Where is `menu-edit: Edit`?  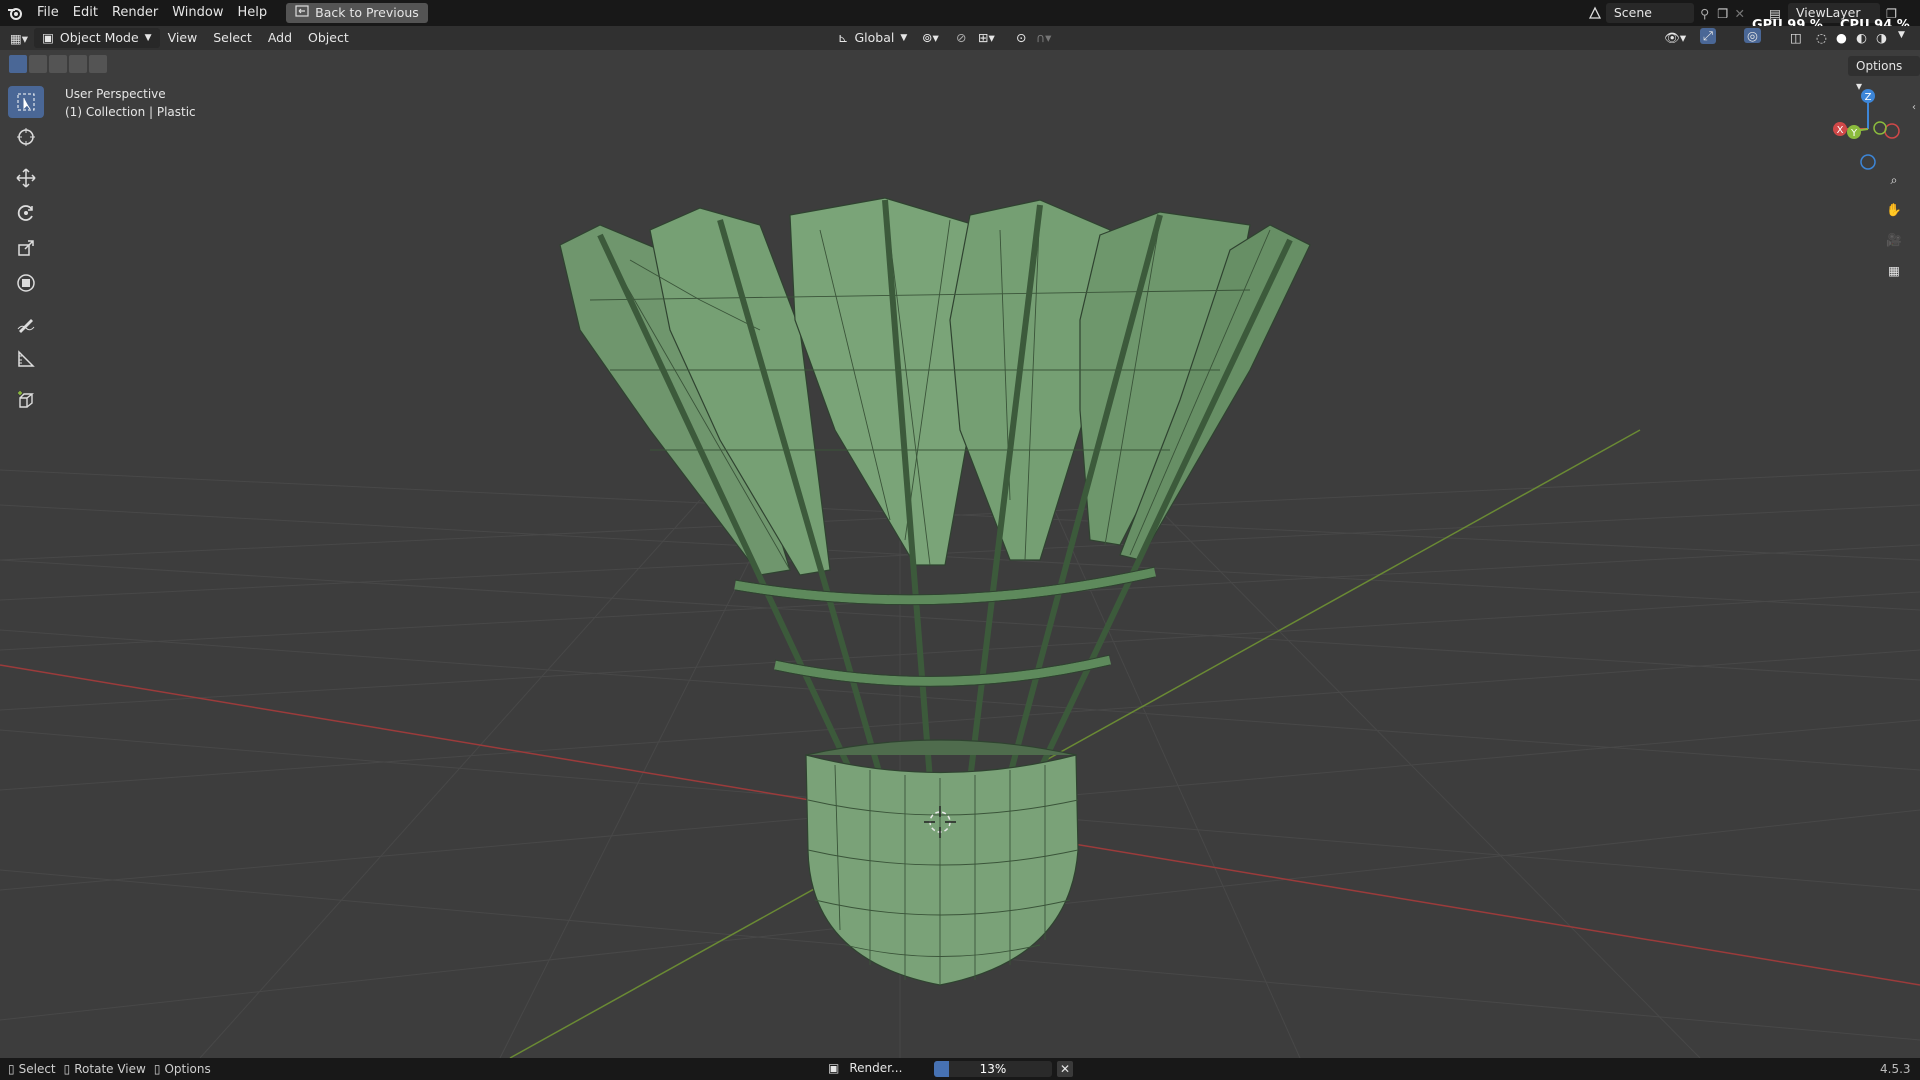 menu-edit: Edit is located at coordinates (85, 13).